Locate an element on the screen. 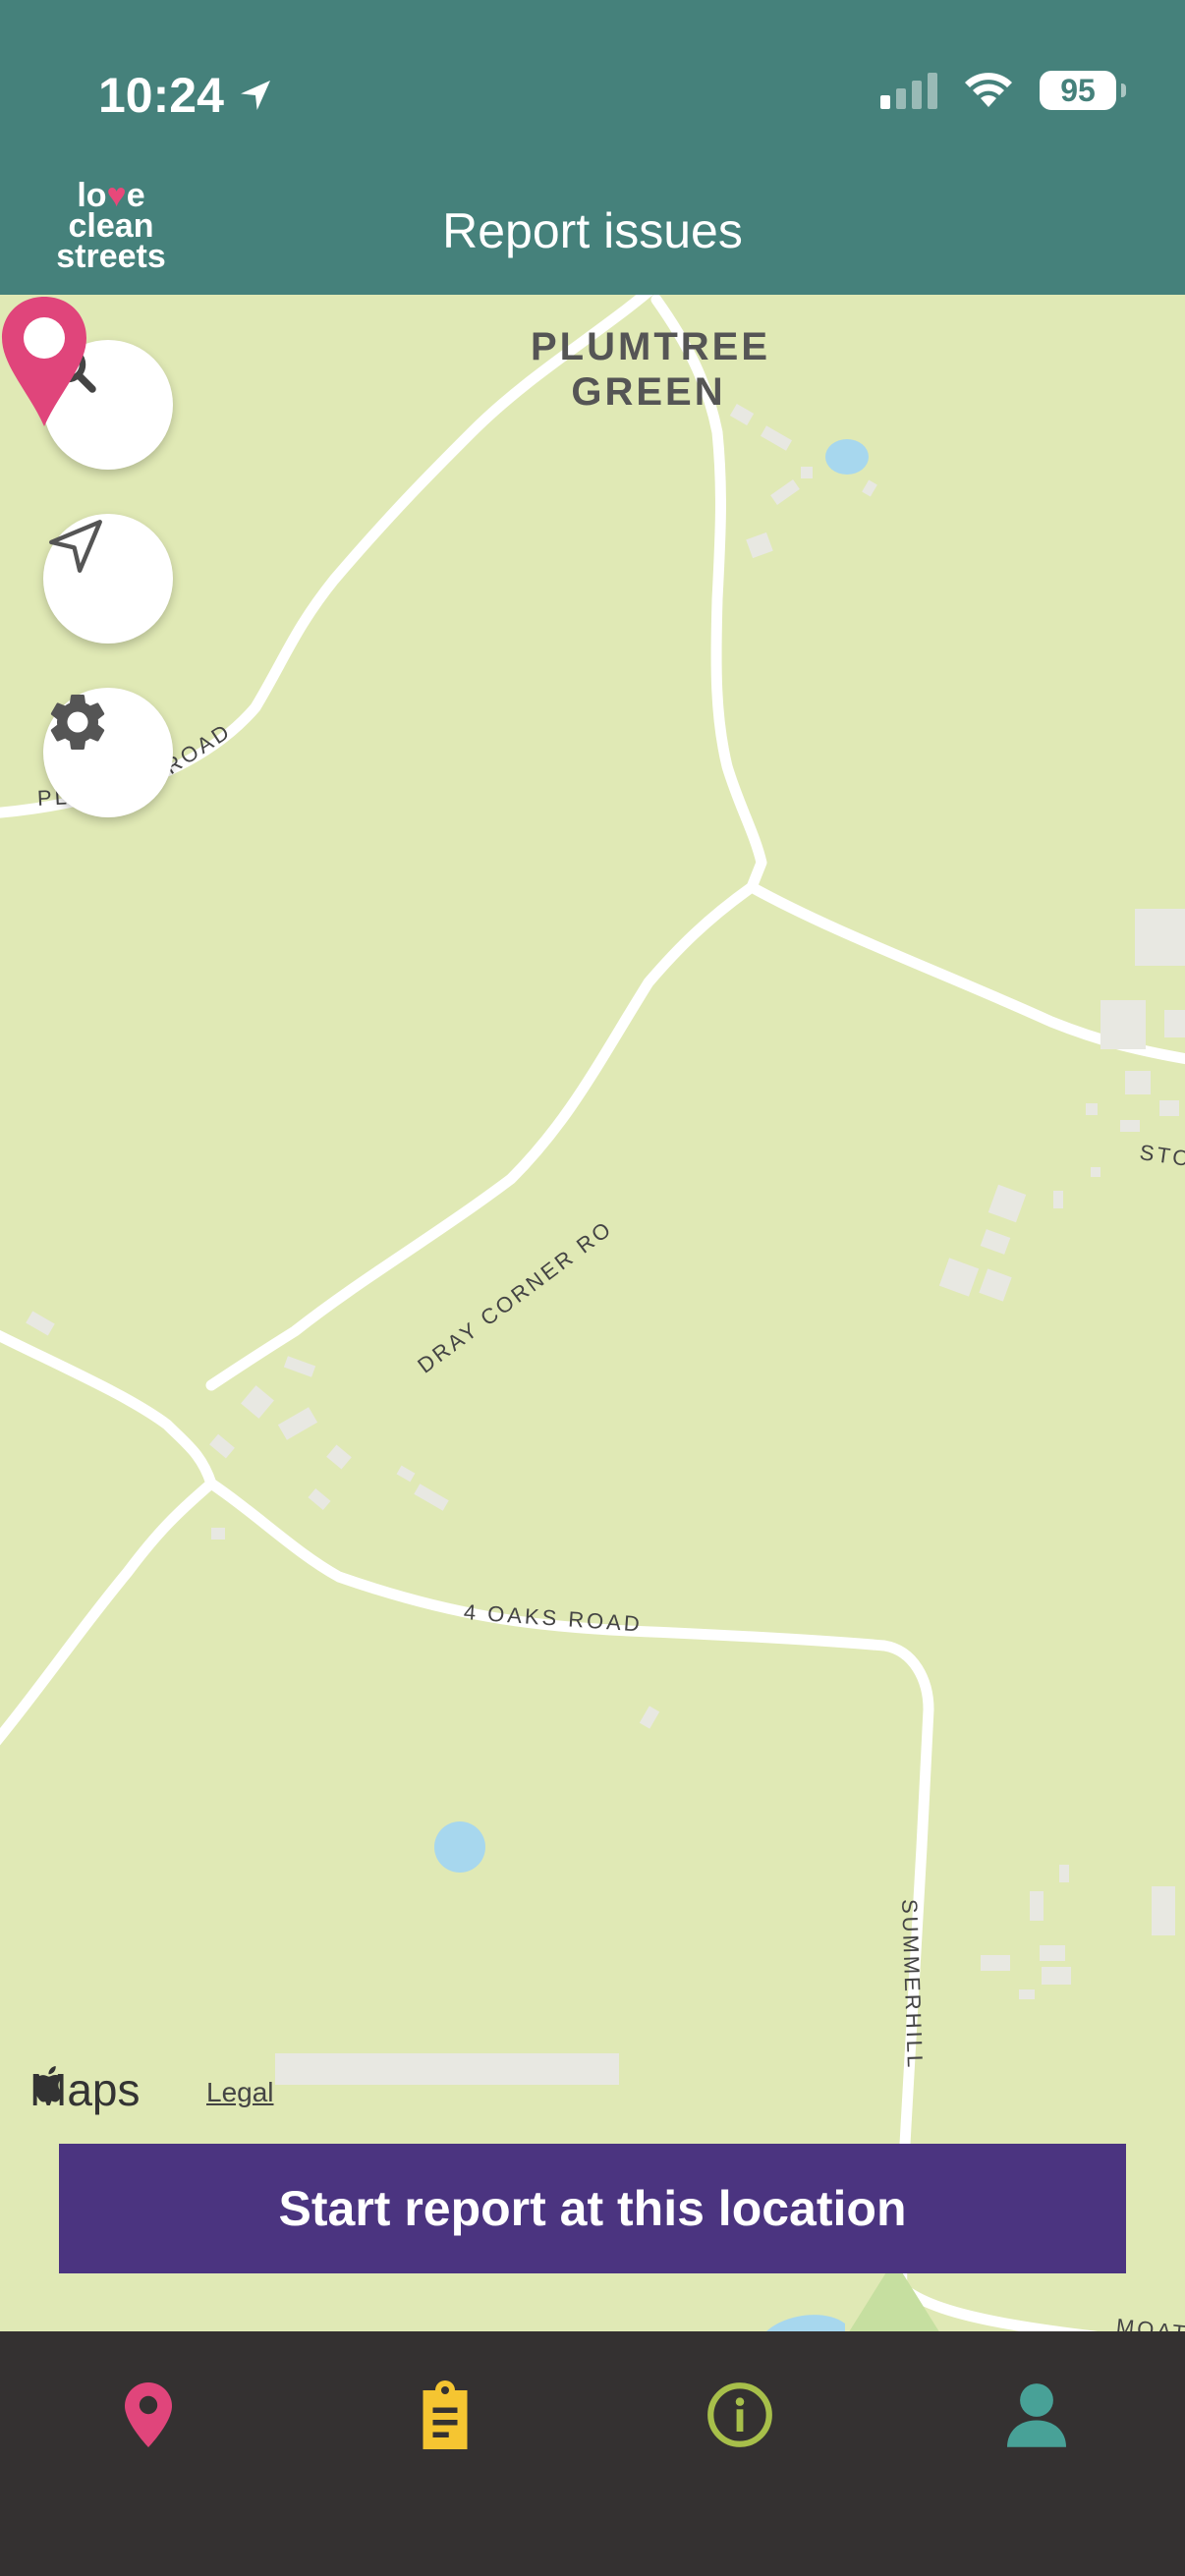  place-label-plumtree-green: PLUMTREE GREEN is located at coordinates (651, 369).